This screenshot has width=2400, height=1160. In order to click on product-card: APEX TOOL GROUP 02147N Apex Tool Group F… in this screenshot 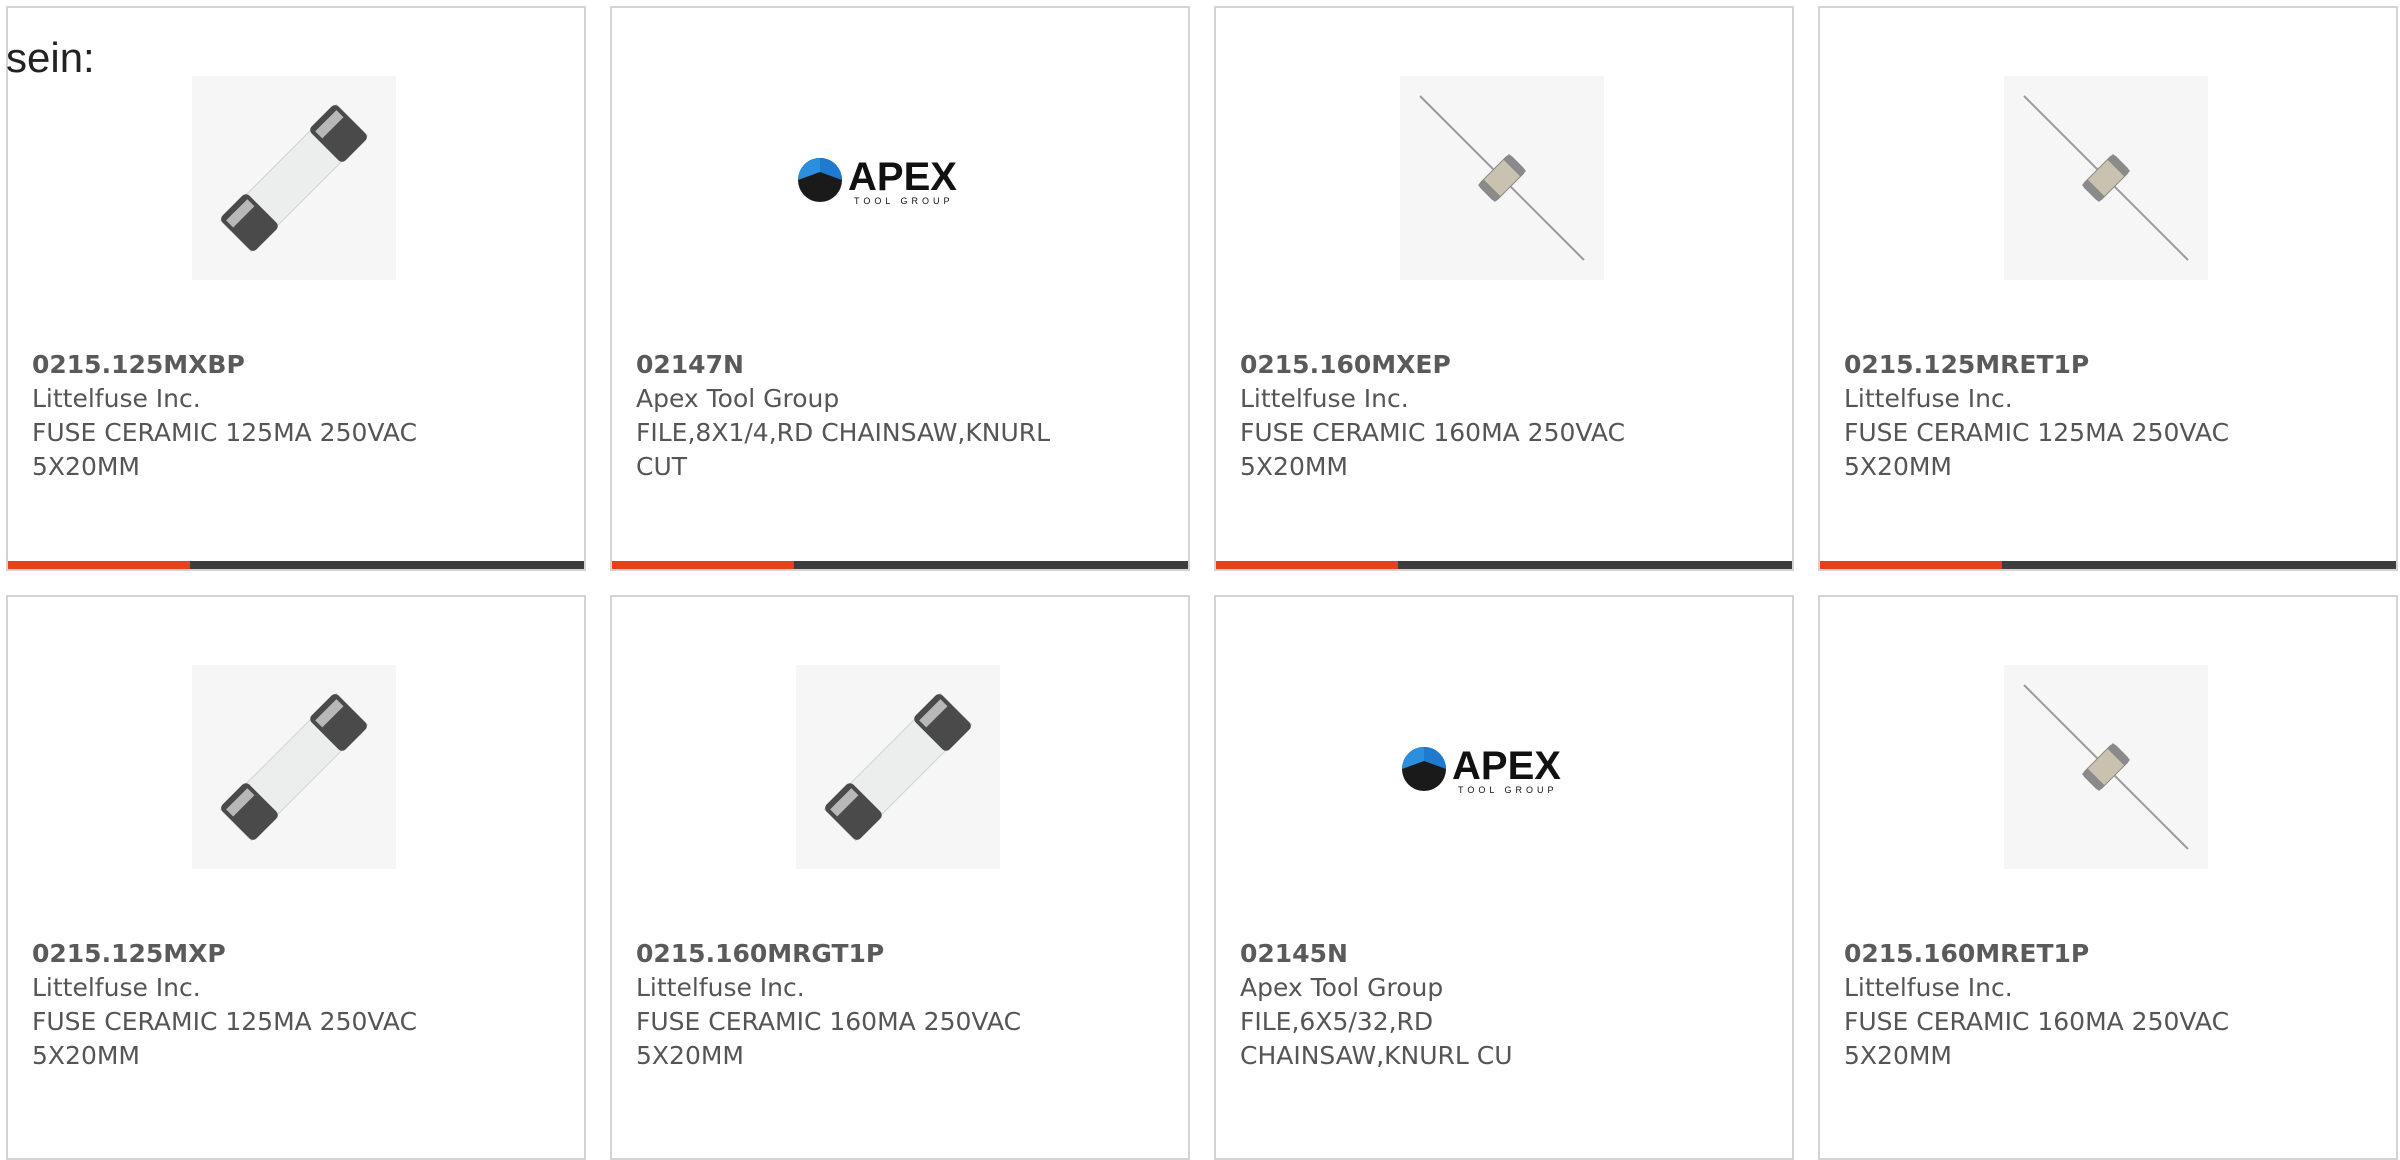, I will do `click(900, 288)`.